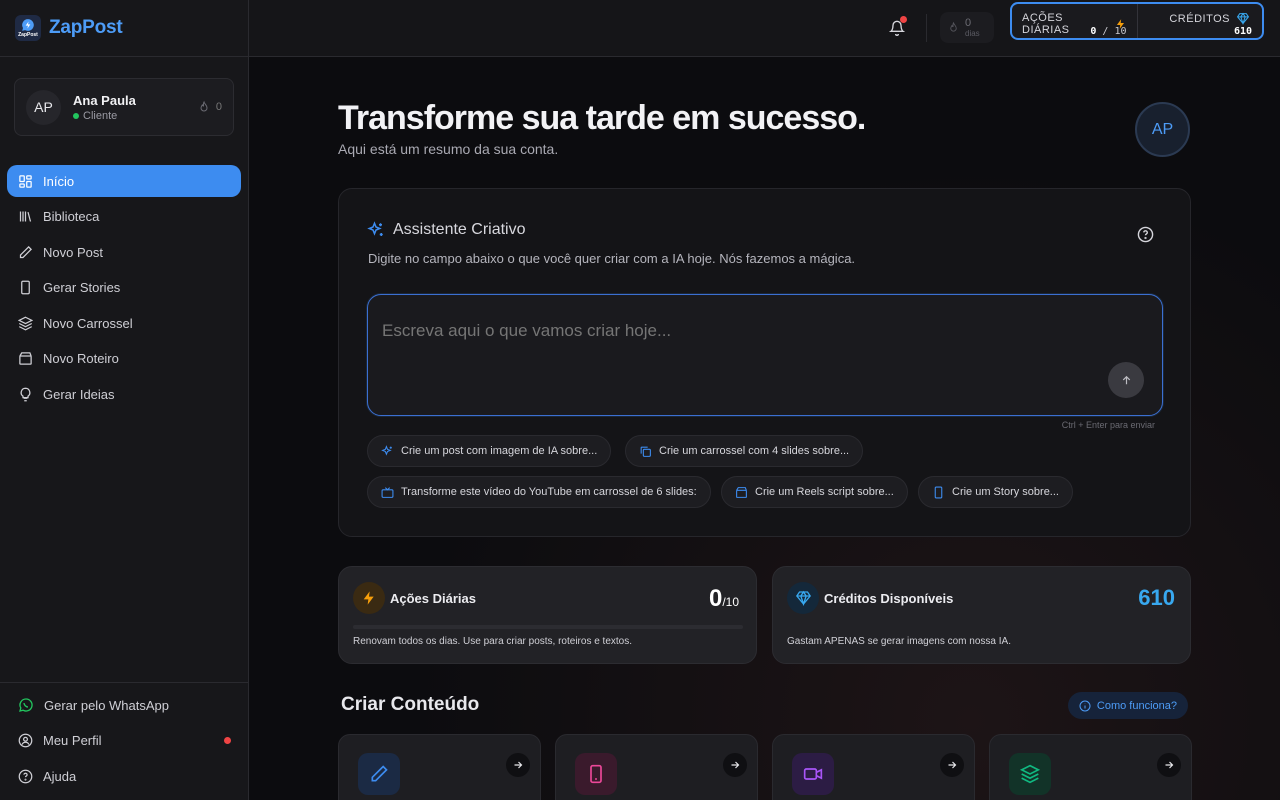 This screenshot has height=800, width=1280. I want to click on card-title: Ações Diárias, so click(433, 598).